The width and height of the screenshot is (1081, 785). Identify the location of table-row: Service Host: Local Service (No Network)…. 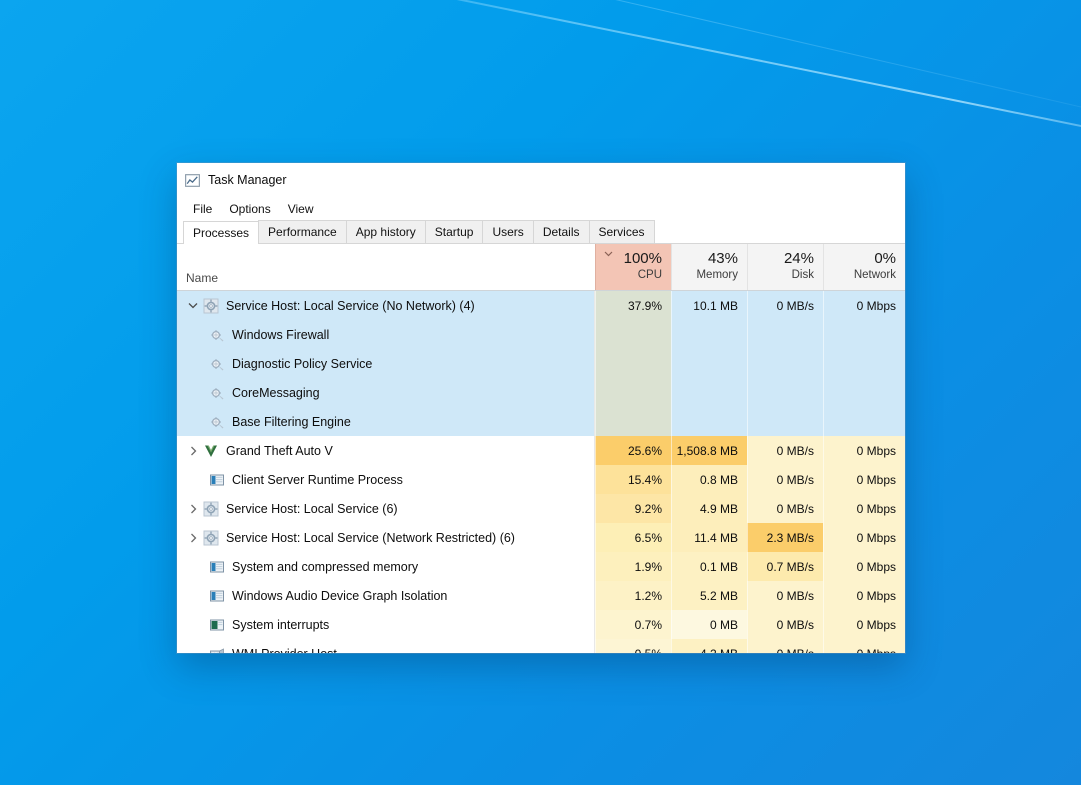
(541, 305).